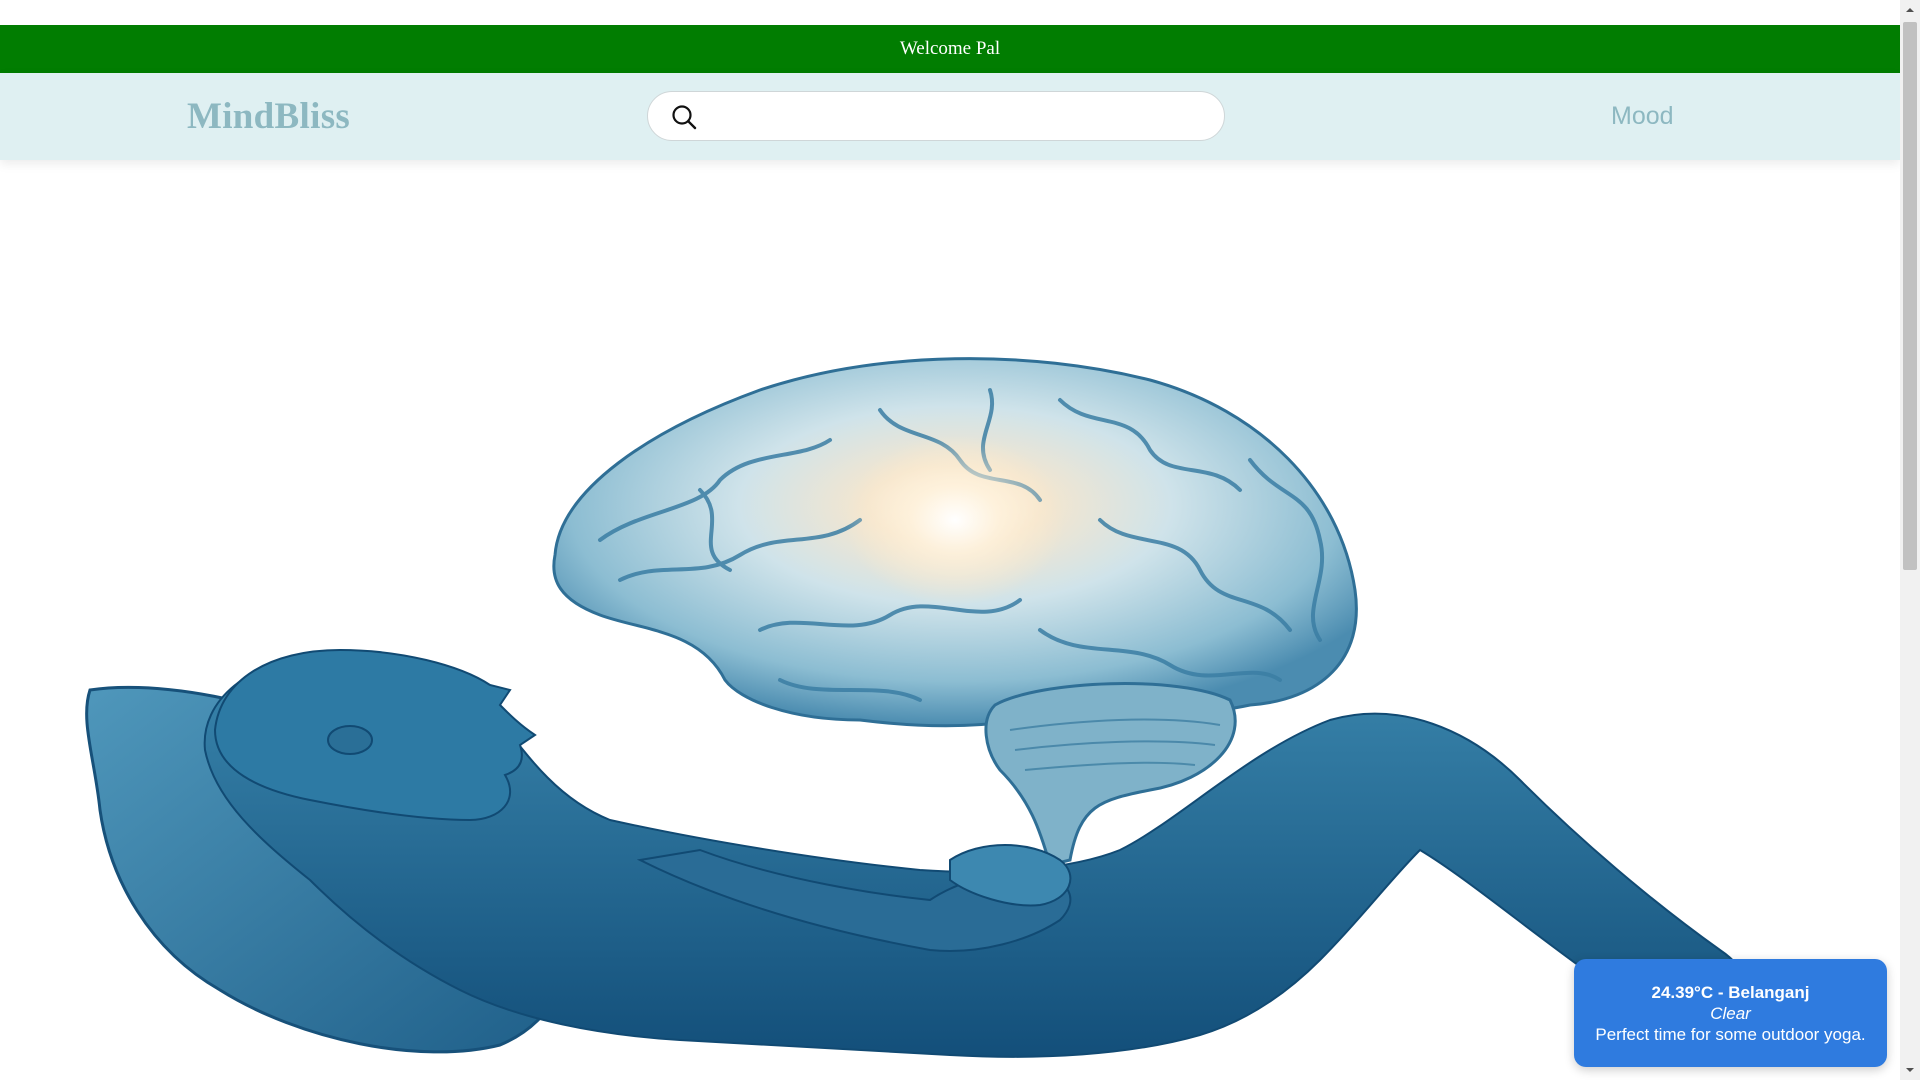 This screenshot has height=1080, width=1920. Describe the element at coordinates (957, 117) in the screenshot. I see `search-input` at that location.